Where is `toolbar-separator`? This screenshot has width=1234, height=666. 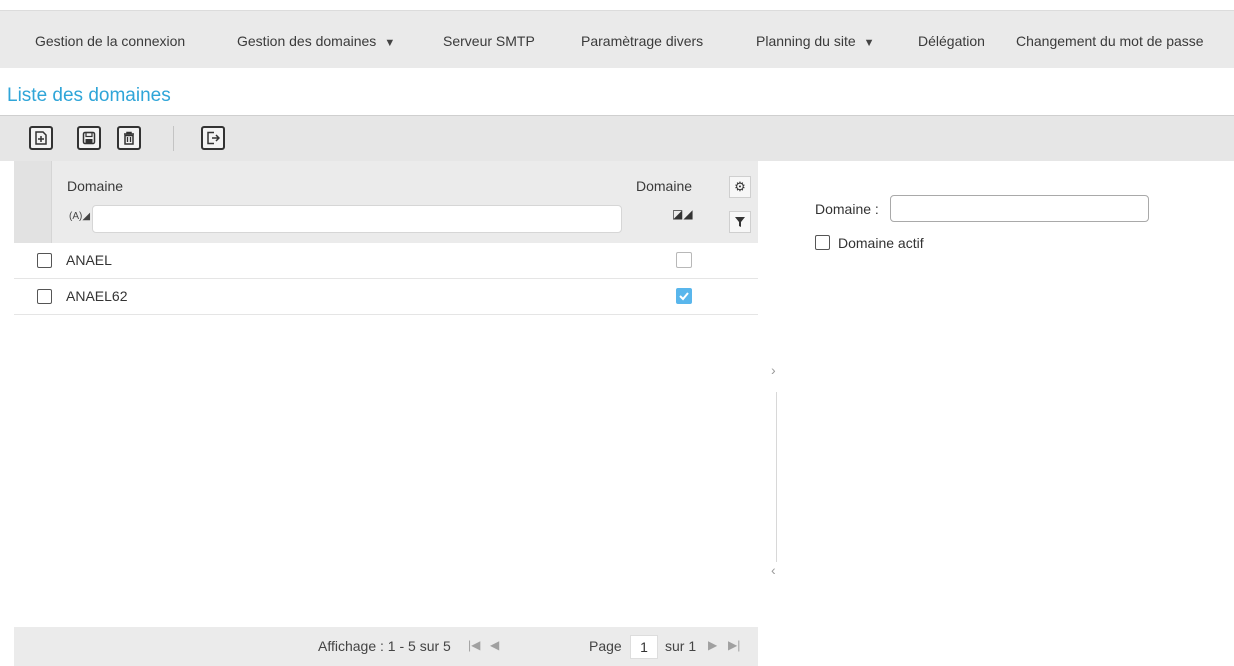
toolbar-separator is located at coordinates (173, 138).